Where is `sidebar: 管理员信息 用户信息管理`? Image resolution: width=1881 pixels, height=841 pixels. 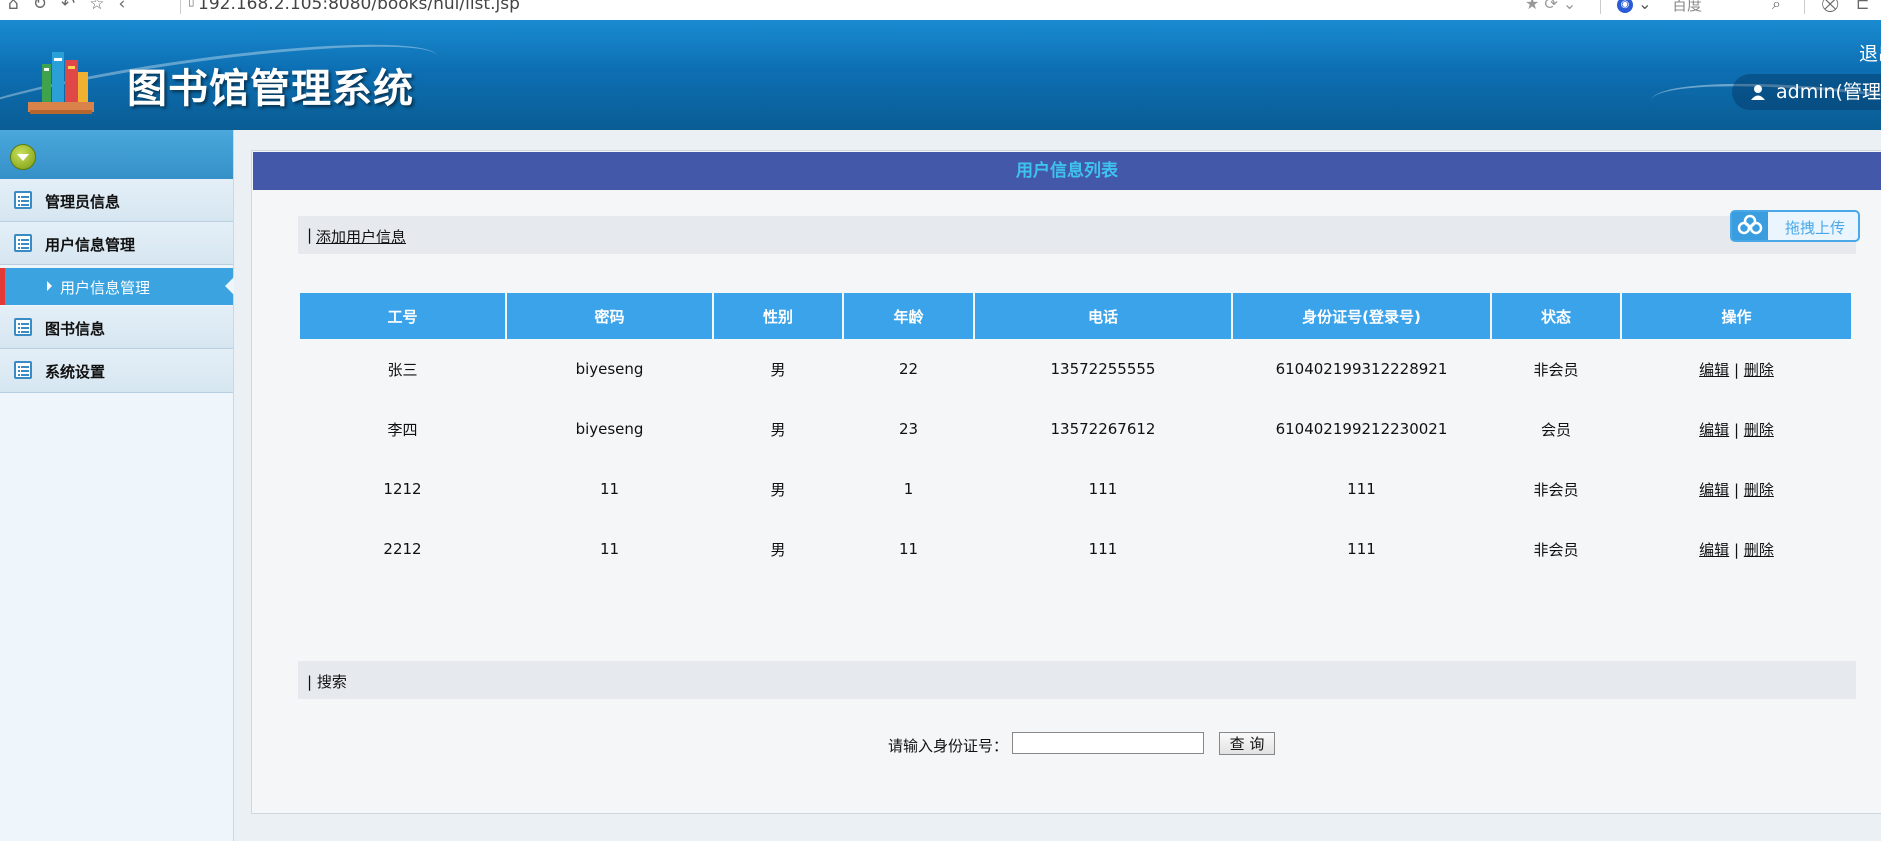 sidebar: 管理员信息 用户信息管理 is located at coordinates (117, 485).